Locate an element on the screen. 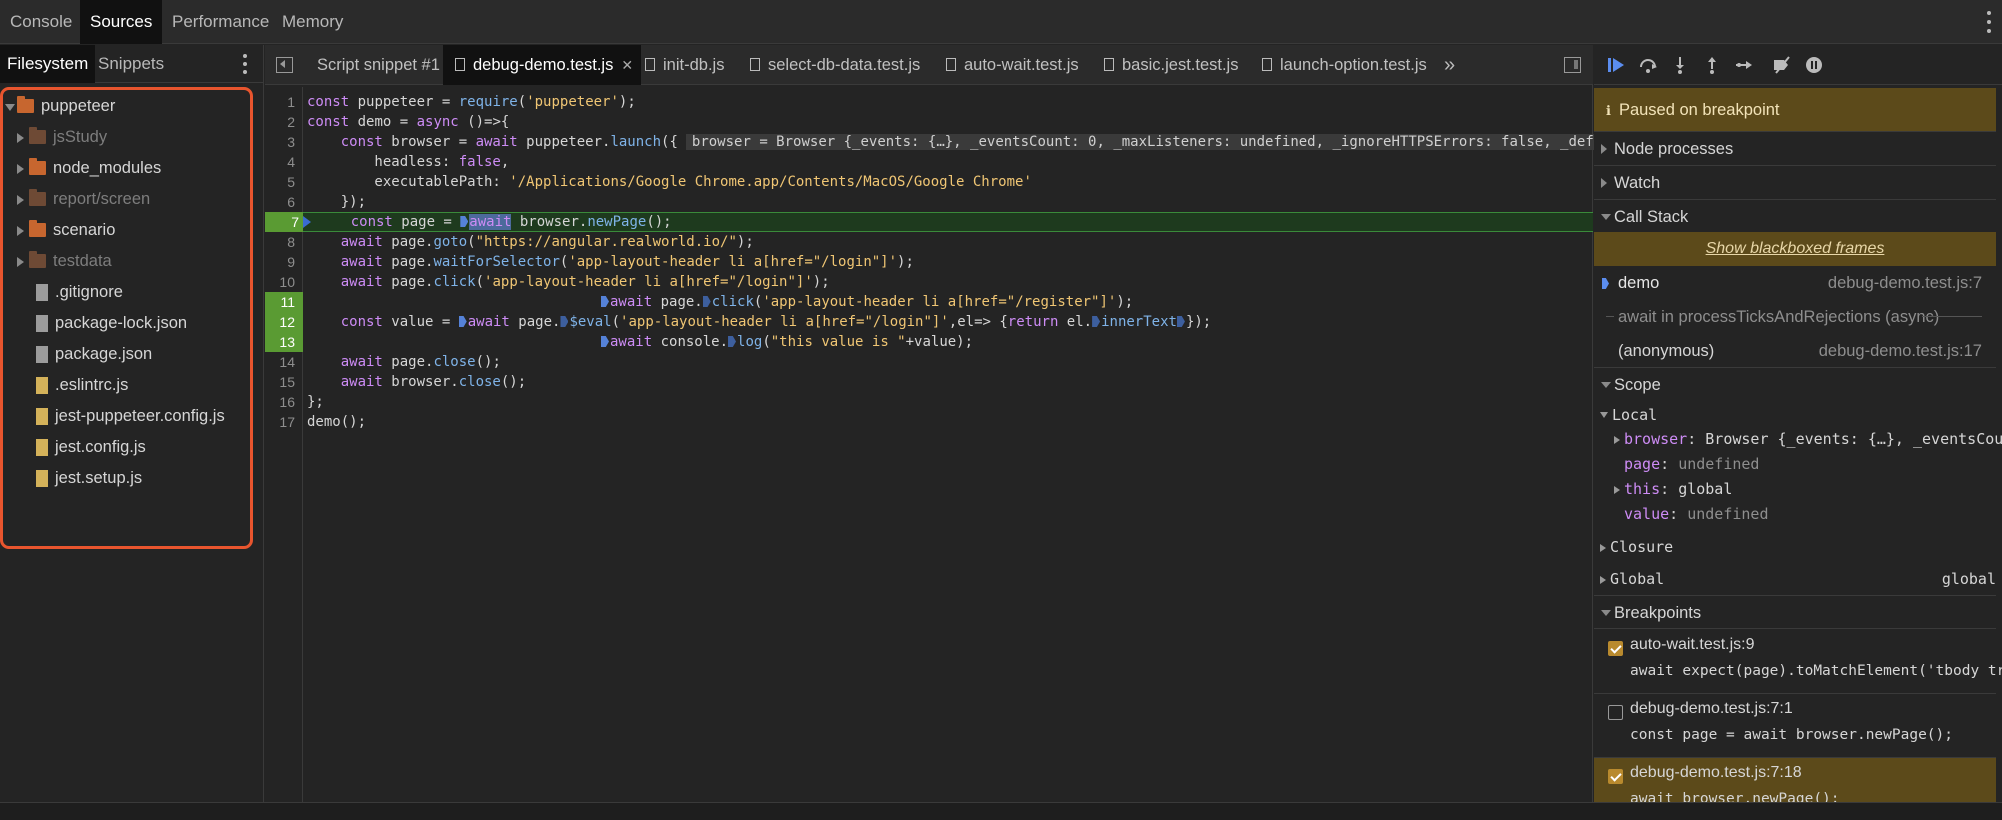 The image size is (2002, 820). editor-tab-select-db-data: select-db-data.test.js is located at coordinates (835, 65).